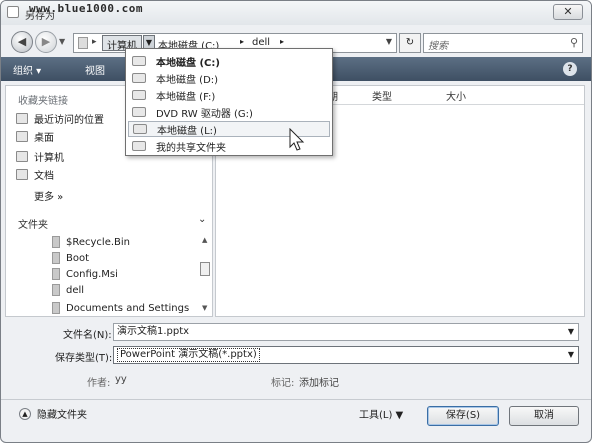 The image size is (592, 443). I want to click on folder-item: Documents and Settings, so click(120, 308).